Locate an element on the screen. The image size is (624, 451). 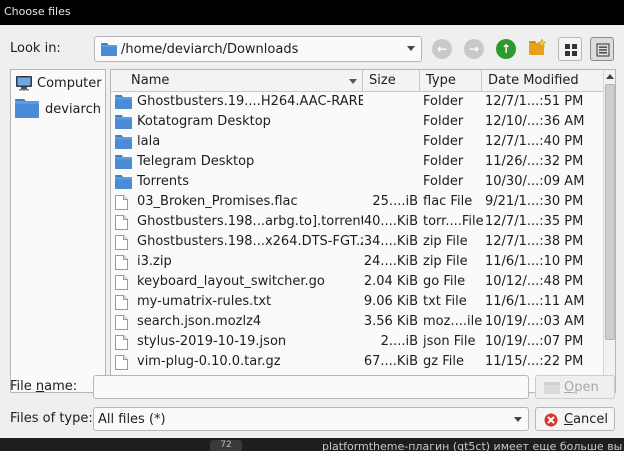
arrow-up-icon: ↑ is located at coordinates (506, 49).